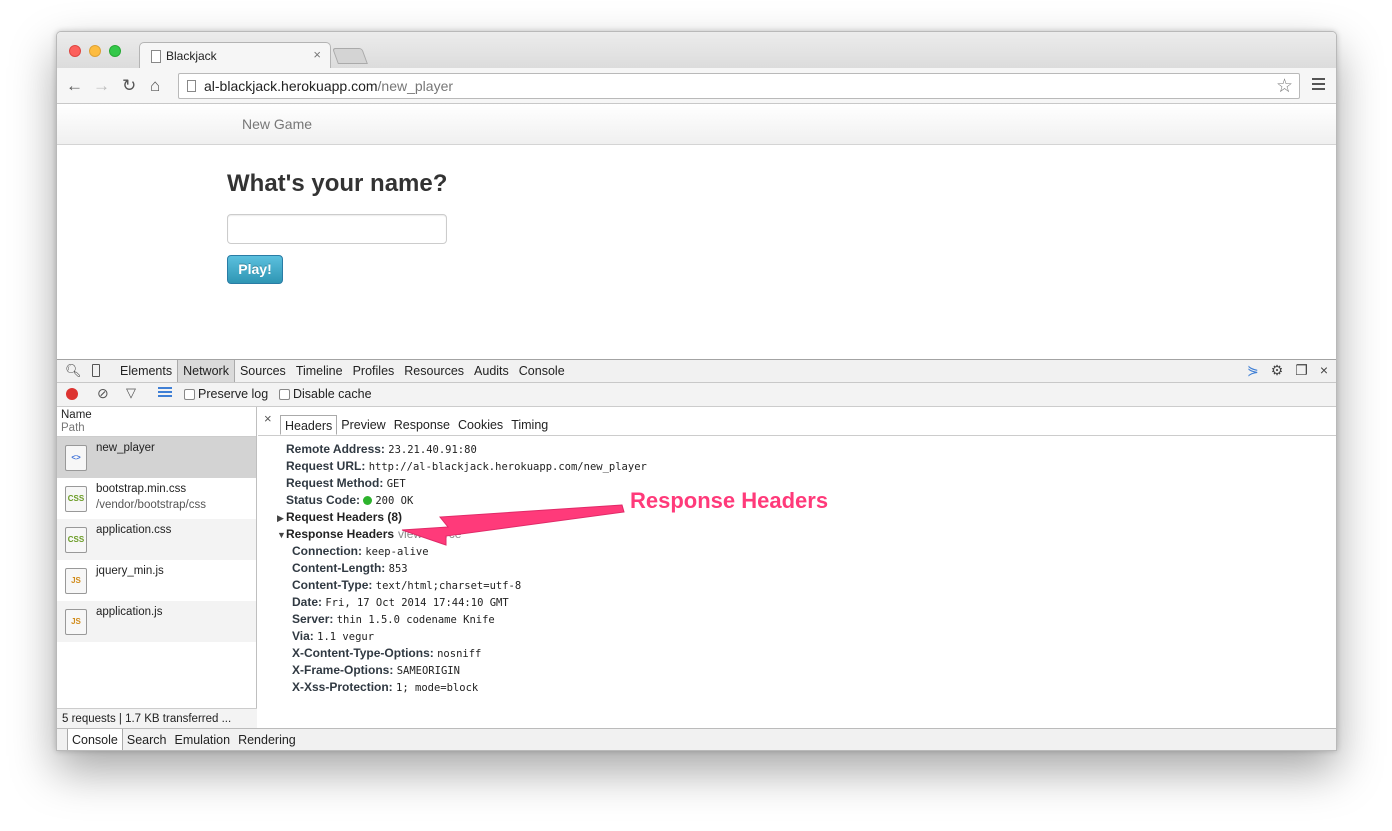  I want to click on device-mode-icon, so click(96, 370).